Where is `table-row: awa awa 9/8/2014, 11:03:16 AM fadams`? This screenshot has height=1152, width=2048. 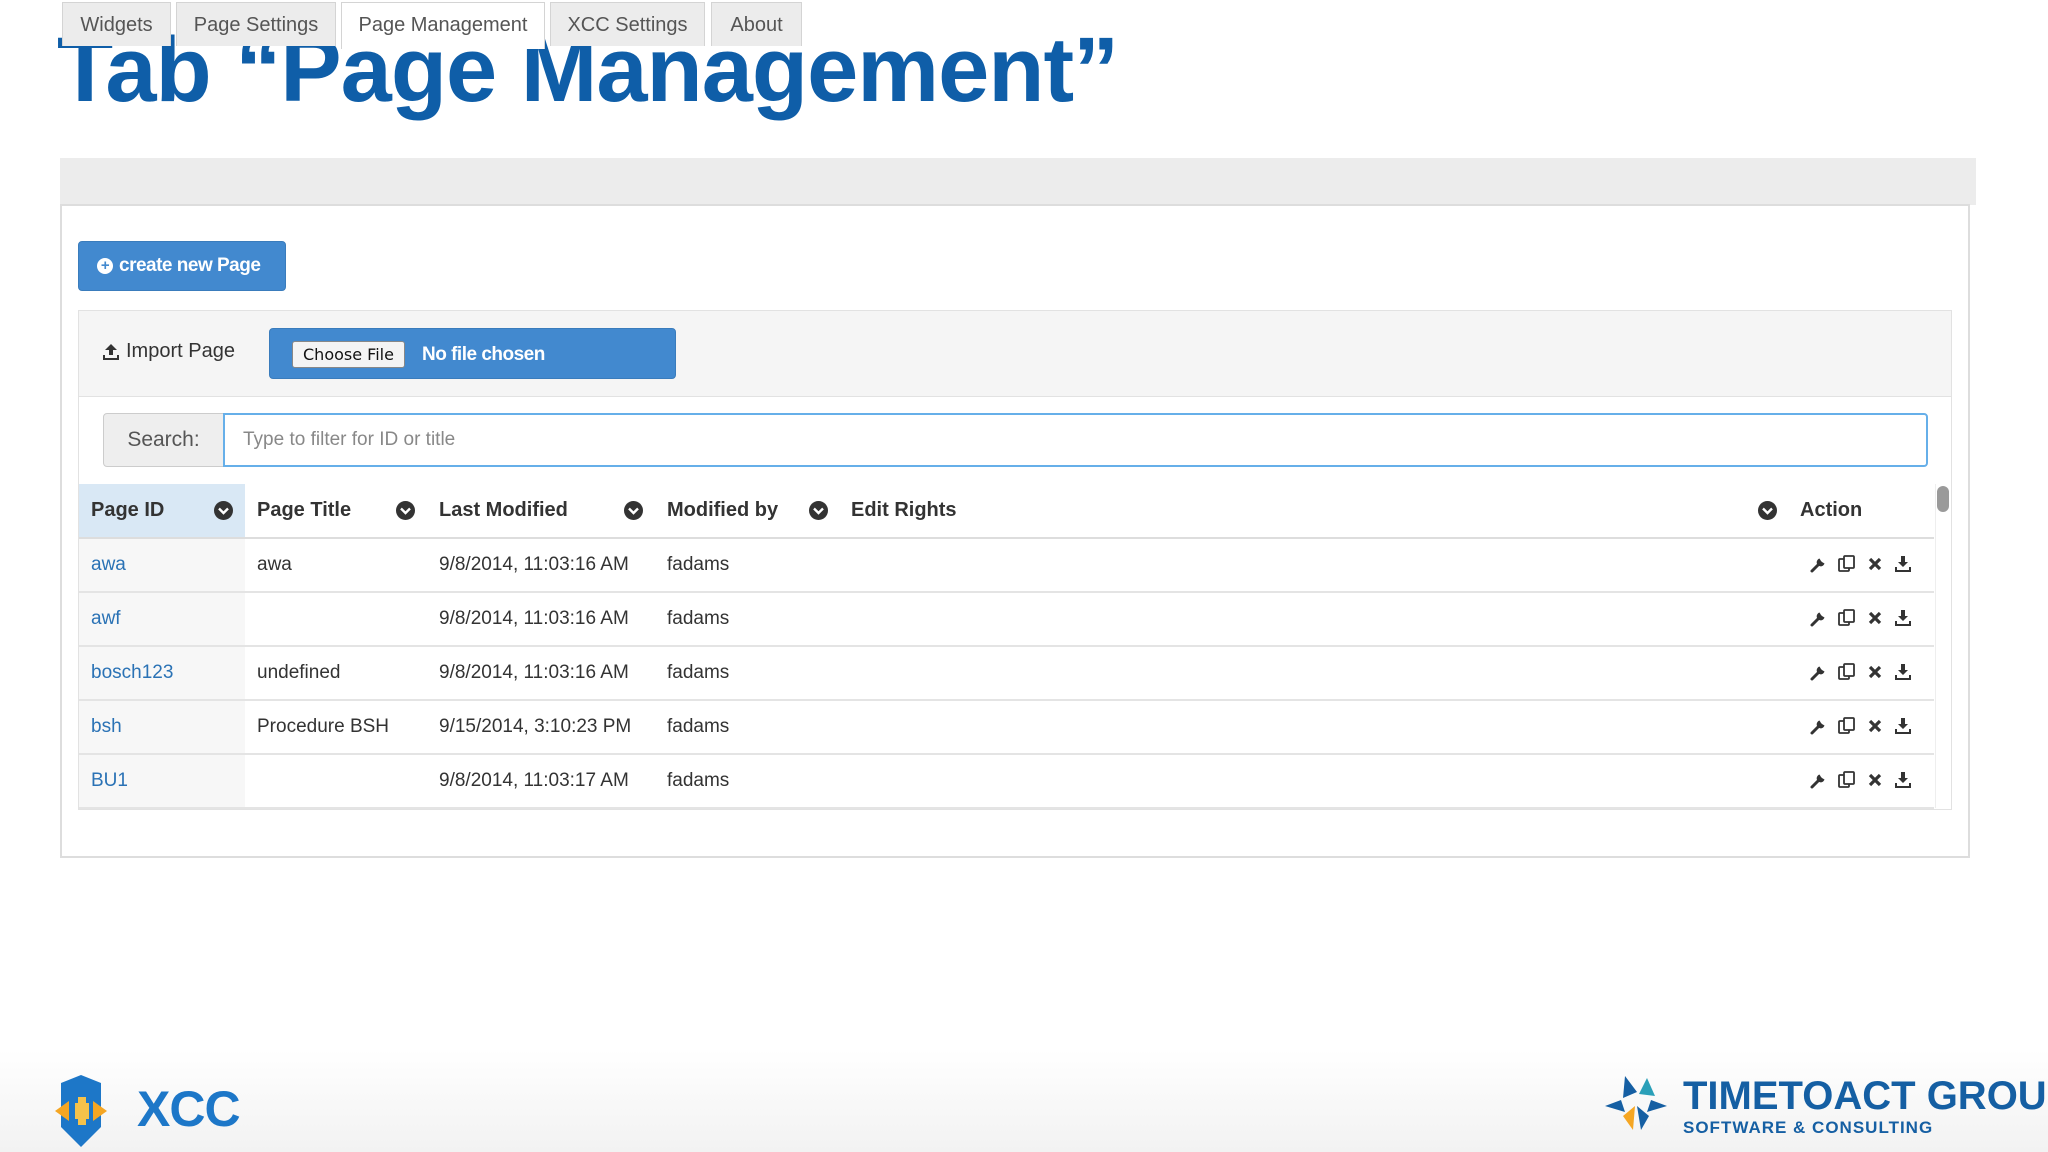 table-row: awa awa 9/8/2014, 11:03:16 AM fadams is located at coordinates (1006, 566).